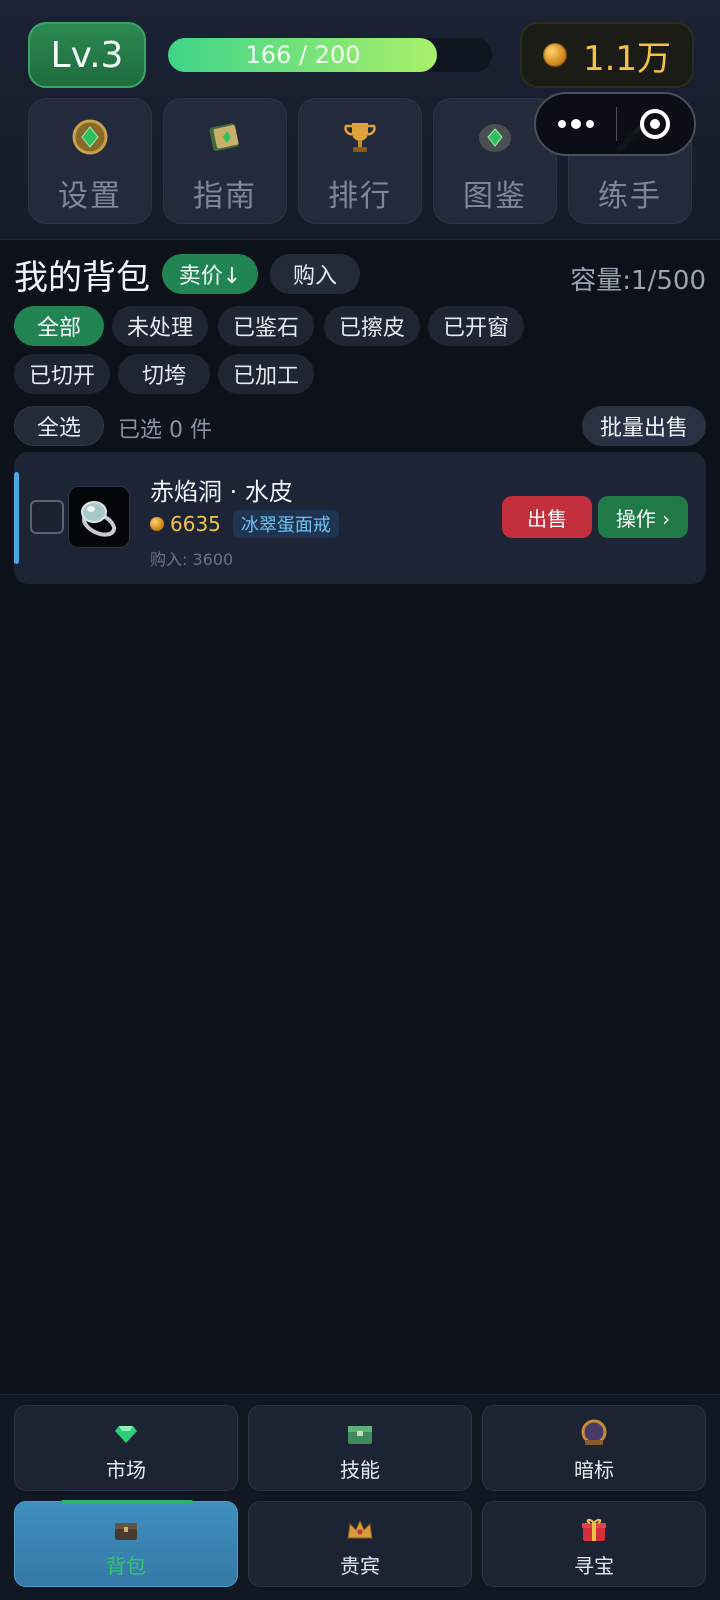  I want to click on sort-by-buy-price-button: 购入, so click(315, 274).